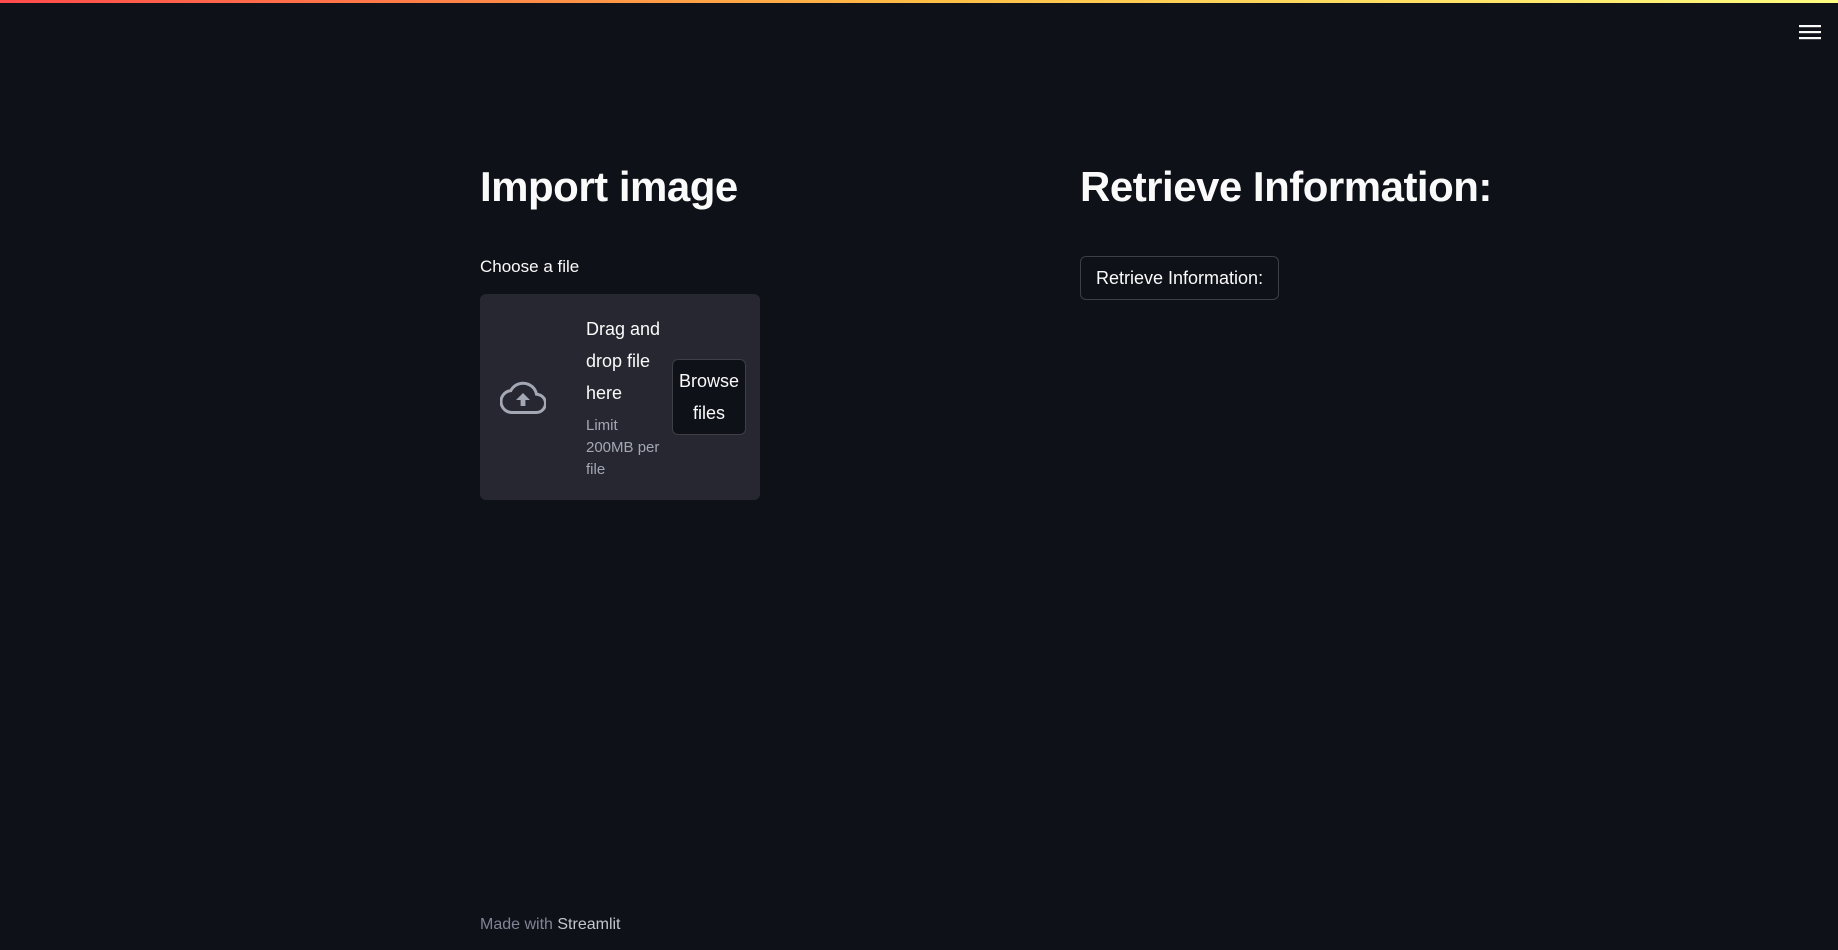 The width and height of the screenshot is (1838, 950). Describe the element at coordinates (623, 447) in the screenshot. I see `file-size-limit: Limit 200MB per file` at that location.